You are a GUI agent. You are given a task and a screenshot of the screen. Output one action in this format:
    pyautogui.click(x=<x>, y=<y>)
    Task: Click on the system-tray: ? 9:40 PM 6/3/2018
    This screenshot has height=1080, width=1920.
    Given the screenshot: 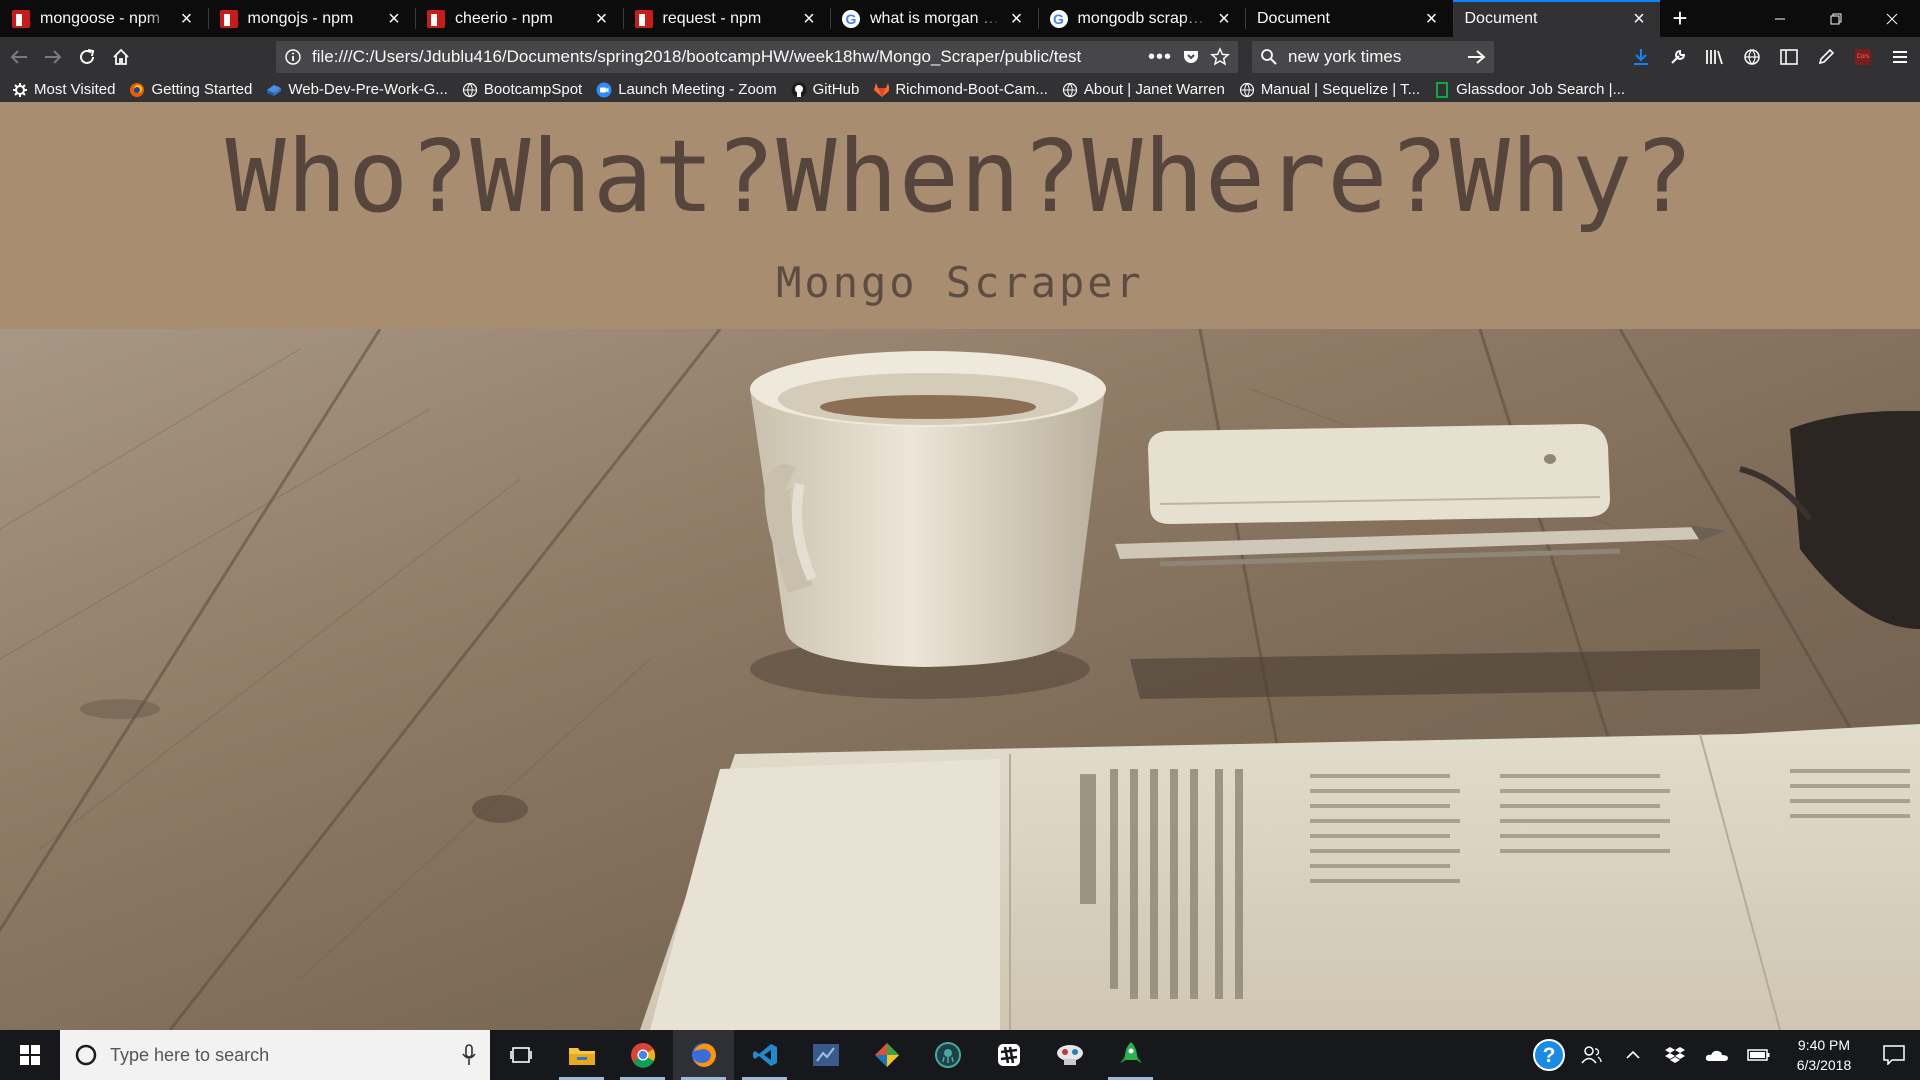 What is the action you would take?
    pyautogui.click(x=1724, y=1055)
    